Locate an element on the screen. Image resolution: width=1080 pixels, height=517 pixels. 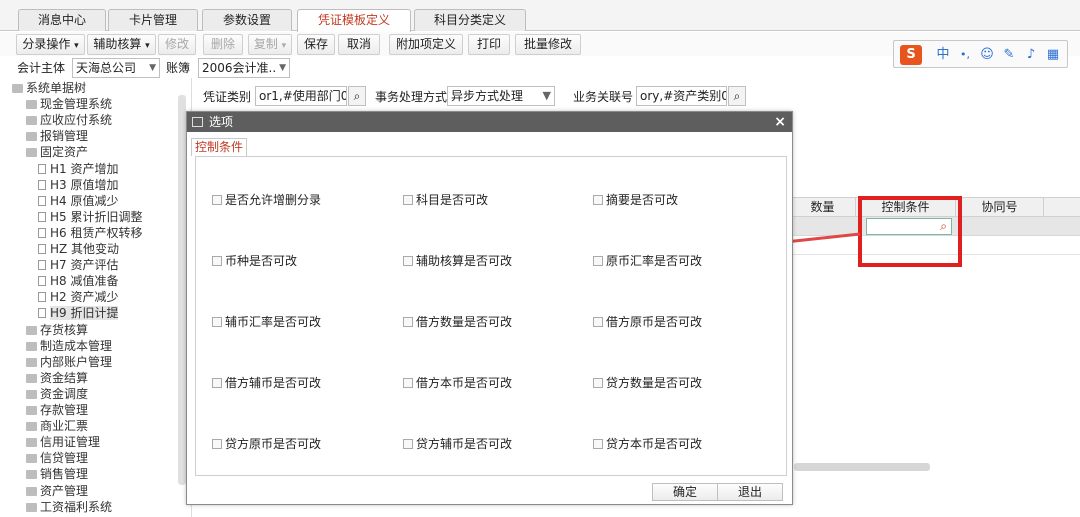
tab-account-classification: 科目分类定义 is located at coordinates (470, 20).